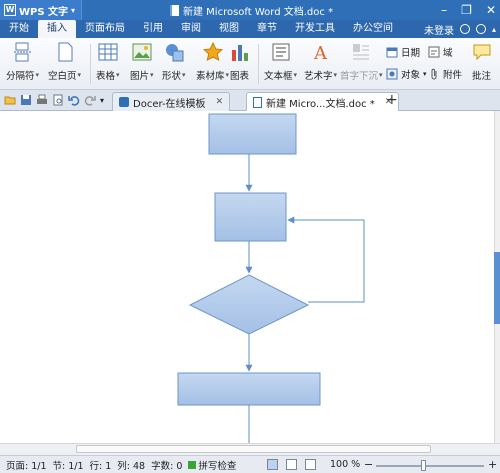  I want to click on wps-logo-icon: W, so click(10, 10).